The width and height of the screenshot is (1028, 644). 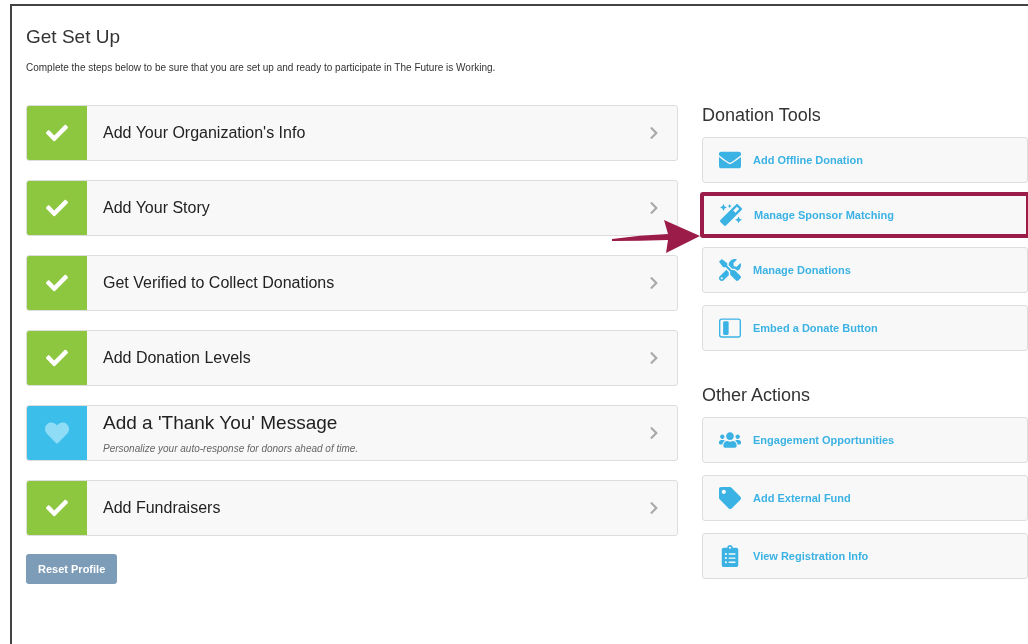 What do you see at coordinates (157, 208) in the screenshot?
I see `step-title: Add Your Story` at bounding box center [157, 208].